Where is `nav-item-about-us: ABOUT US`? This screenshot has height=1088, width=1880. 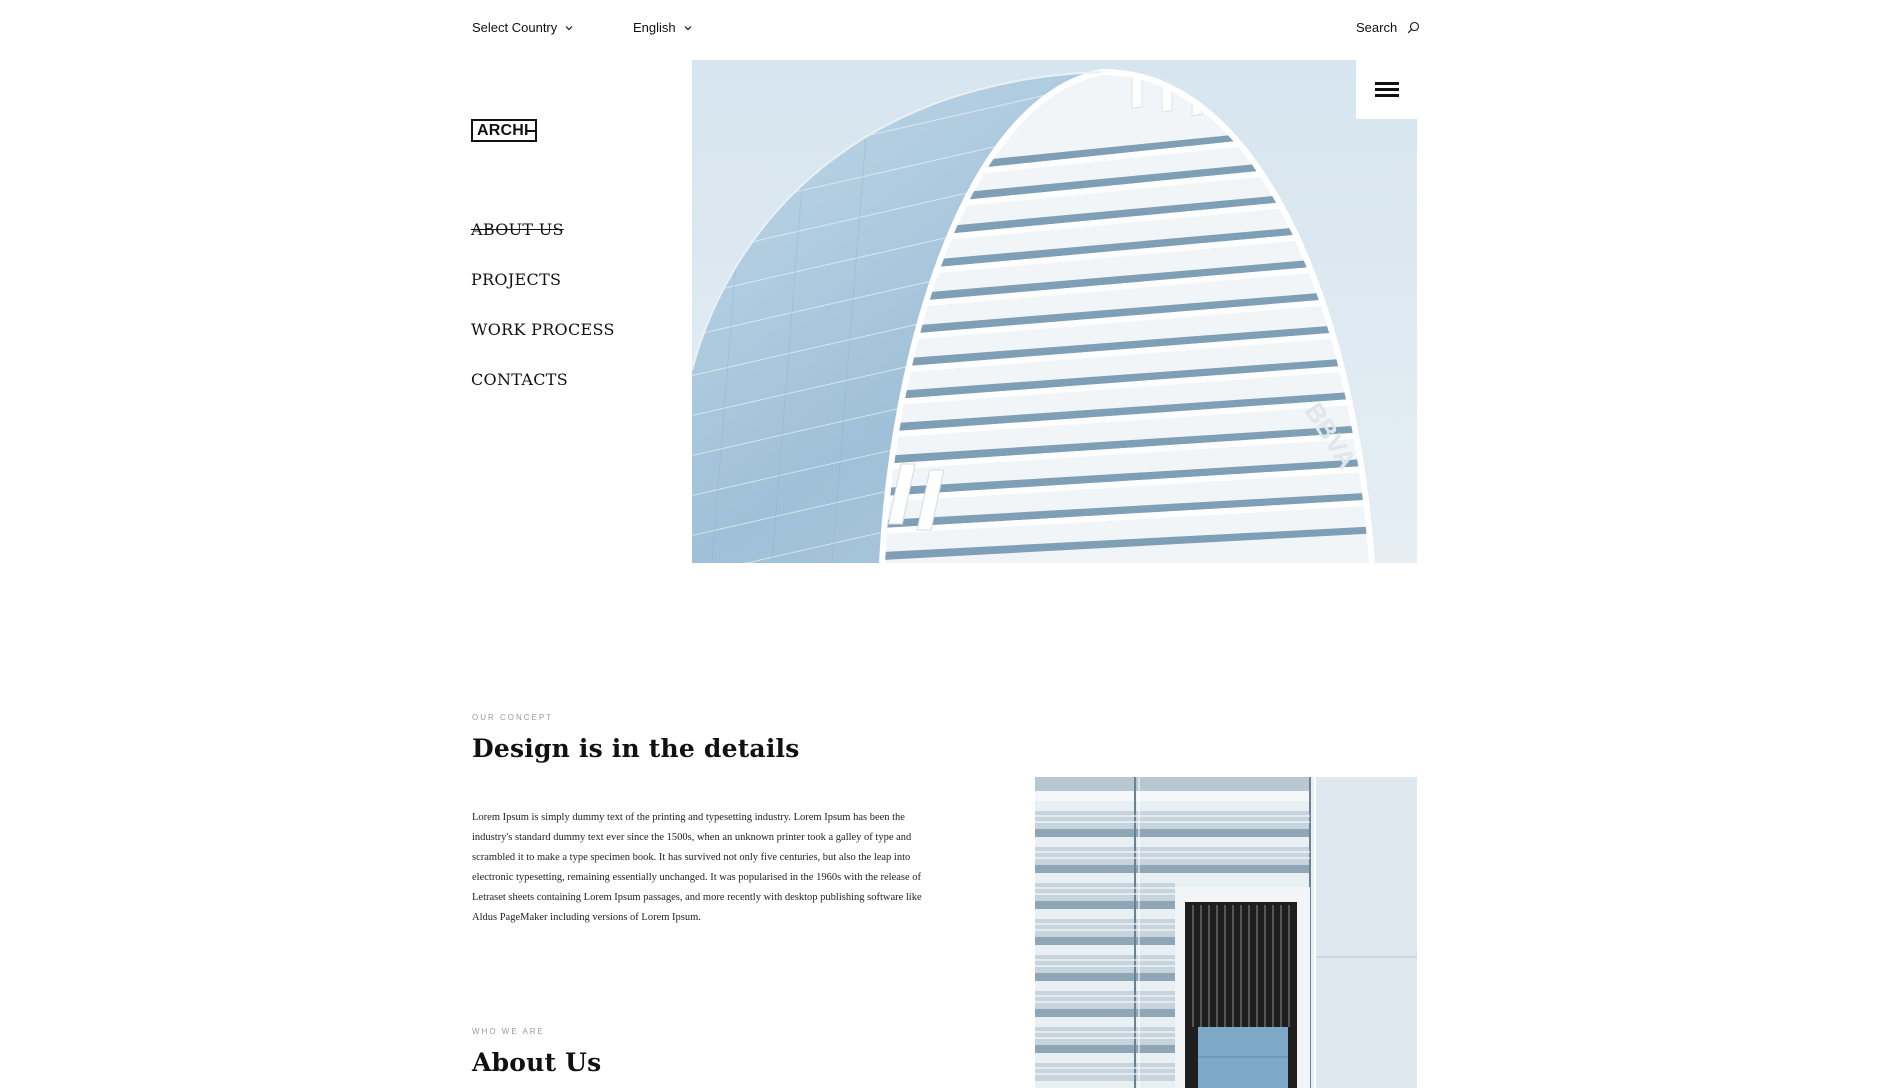
nav-item-about-us: ABOUT US is located at coordinates (543, 245).